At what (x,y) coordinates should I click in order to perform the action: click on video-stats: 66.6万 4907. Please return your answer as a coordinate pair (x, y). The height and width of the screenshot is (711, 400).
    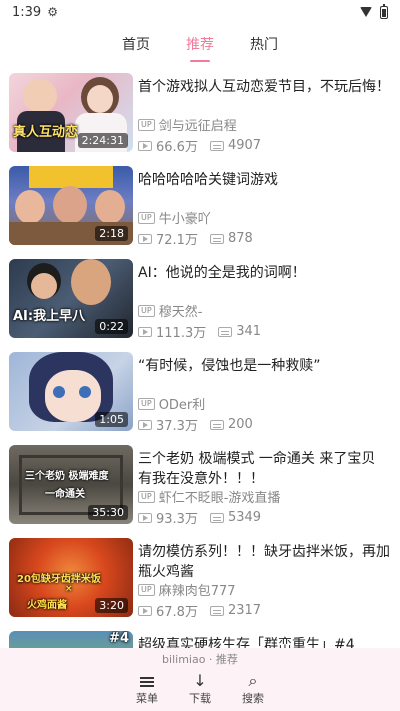
    Looking at the image, I should click on (199, 145).